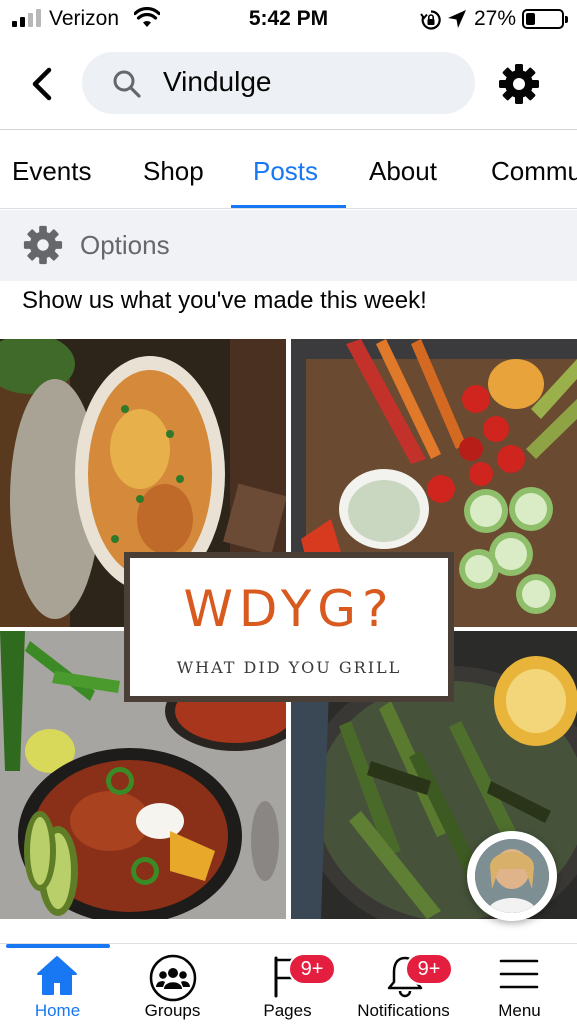 This screenshot has height=1024, width=577. I want to click on notifications-badge: 9+, so click(429, 969).